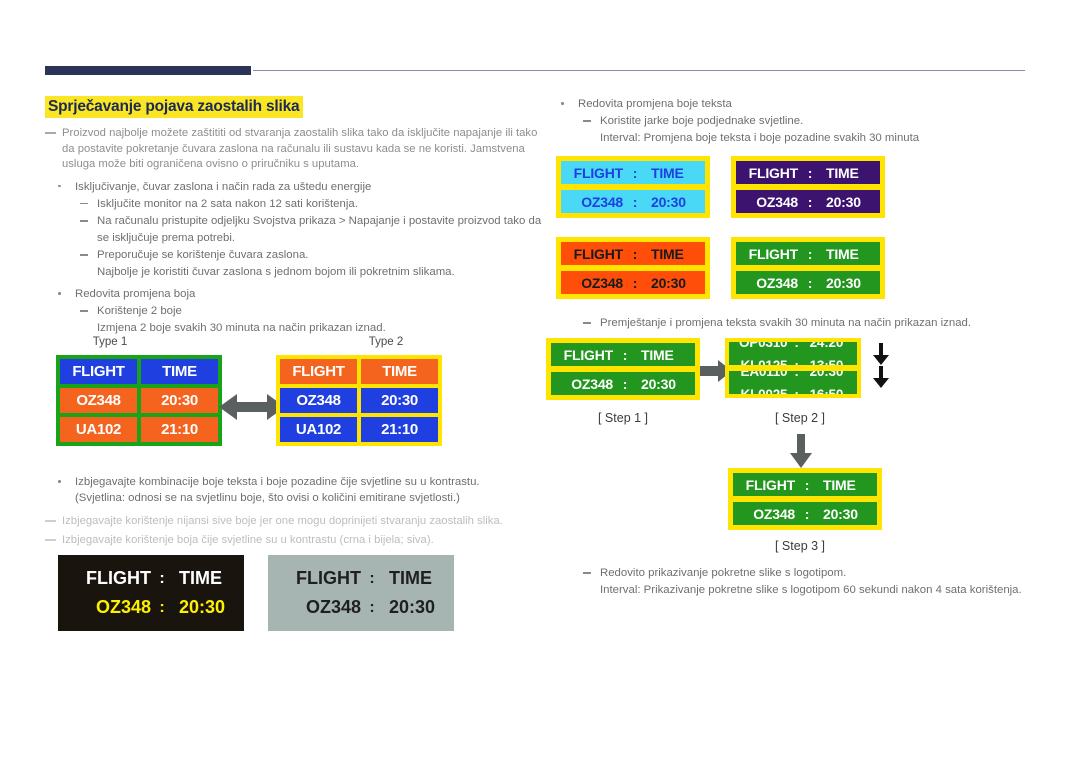  What do you see at coordinates (318, 429) in the screenshot?
I see `type2-row2-flight: UA102` at bounding box center [318, 429].